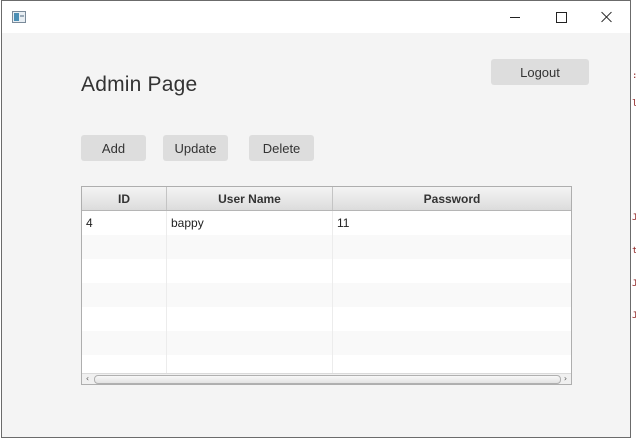 The height and width of the screenshot is (442, 636). I want to click on background-text-fragment: t, so click(634, 251).